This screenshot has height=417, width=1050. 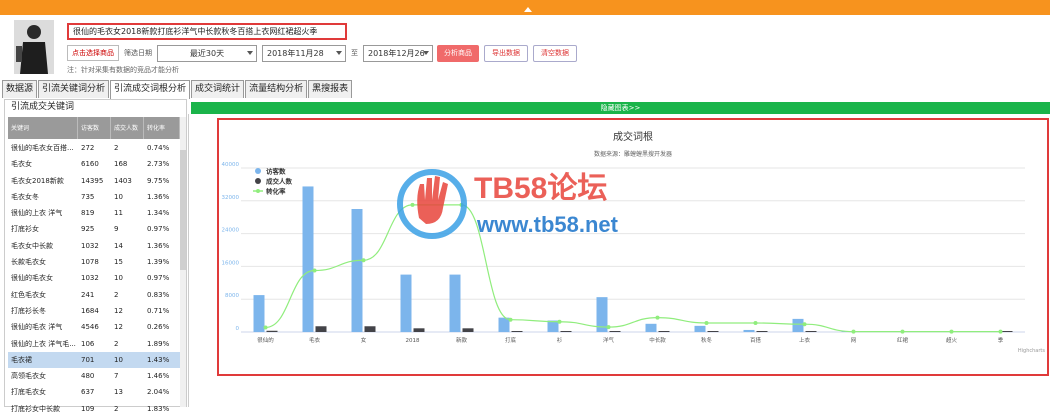 I want to click on chart-subtitle: 数据来源：雕蝗蝗黑搜开发器, so click(x=633, y=154).